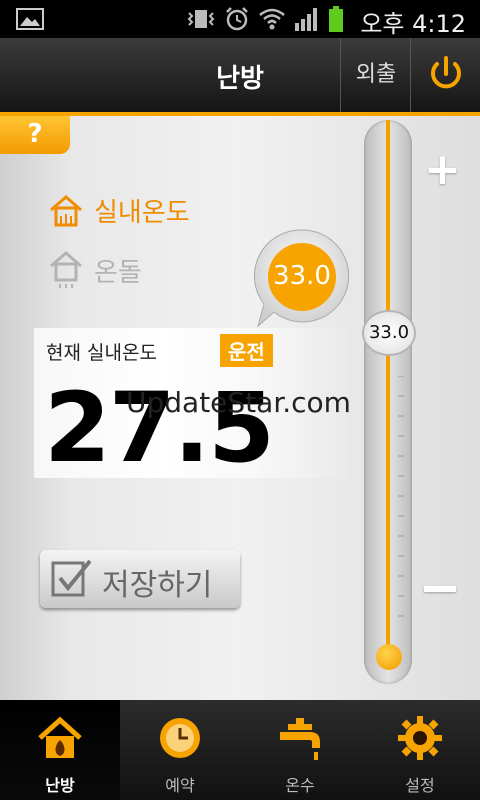 The width and height of the screenshot is (480, 800). What do you see at coordinates (306, 19) in the screenshot?
I see `signal-icon` at bounding box center [306, 19].